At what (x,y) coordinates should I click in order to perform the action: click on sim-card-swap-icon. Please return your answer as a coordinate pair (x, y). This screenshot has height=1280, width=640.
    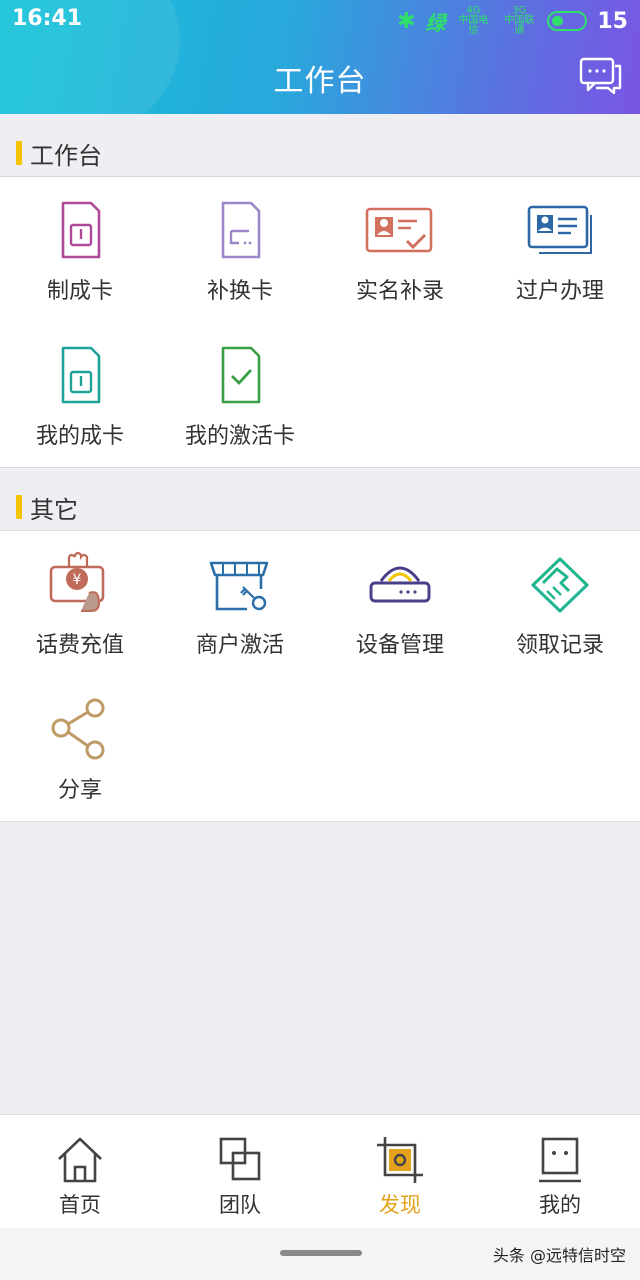
    Looking at the image, I should click on (241, 230).